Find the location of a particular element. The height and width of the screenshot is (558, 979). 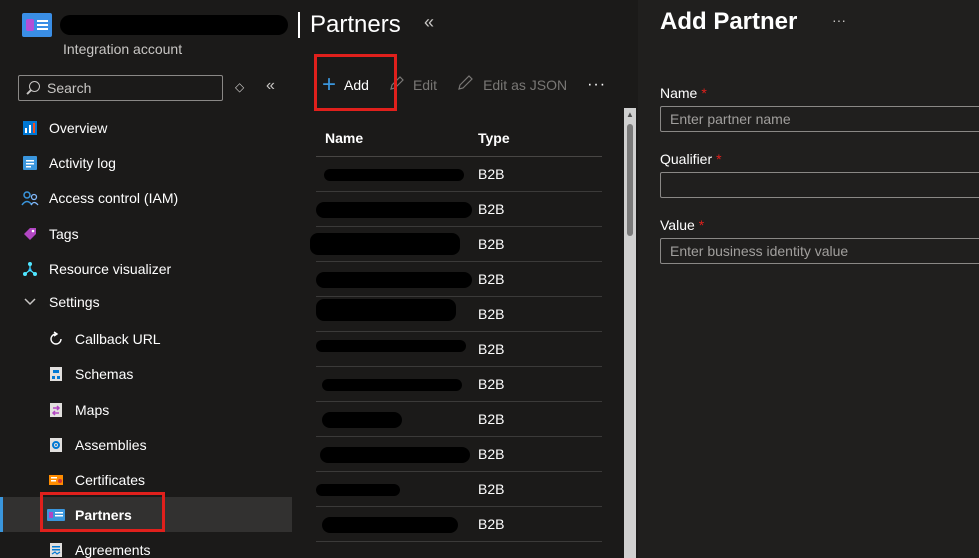

assembly-icon is located at coordinates (56, 445).